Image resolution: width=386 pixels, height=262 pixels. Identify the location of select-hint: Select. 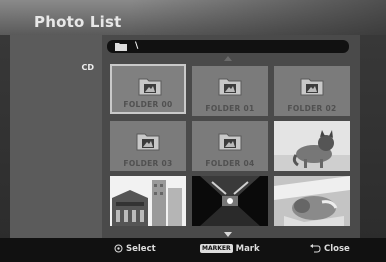
(135, 249).